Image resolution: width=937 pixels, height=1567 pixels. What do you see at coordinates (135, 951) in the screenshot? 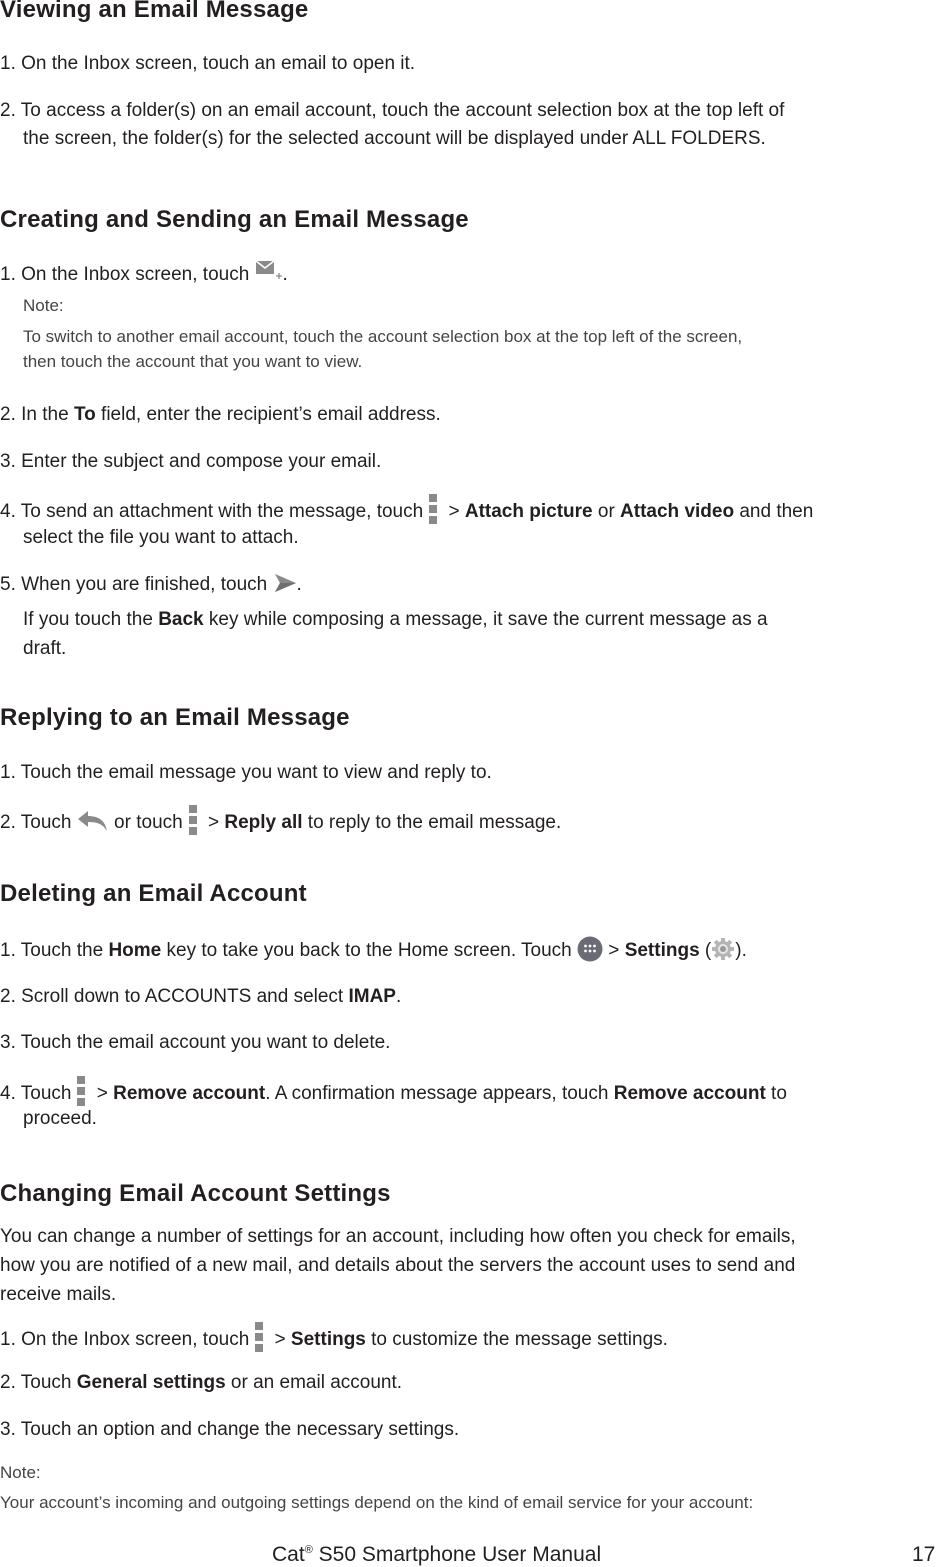
I see `home-key-label: Home` at bounding box center [135, 951].